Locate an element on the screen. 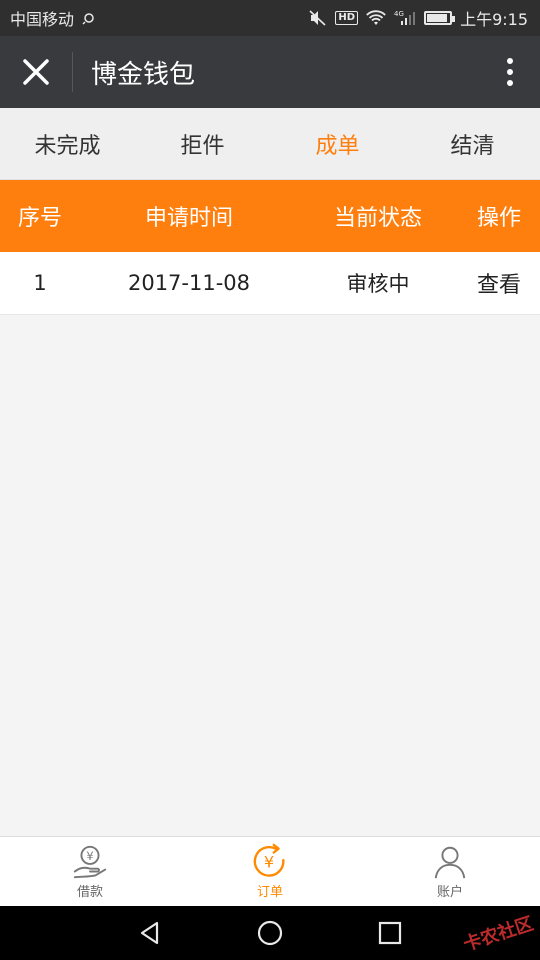 This screenshot has width=540, height=960. hd-badge: HD is located at coordinates (347, 18).